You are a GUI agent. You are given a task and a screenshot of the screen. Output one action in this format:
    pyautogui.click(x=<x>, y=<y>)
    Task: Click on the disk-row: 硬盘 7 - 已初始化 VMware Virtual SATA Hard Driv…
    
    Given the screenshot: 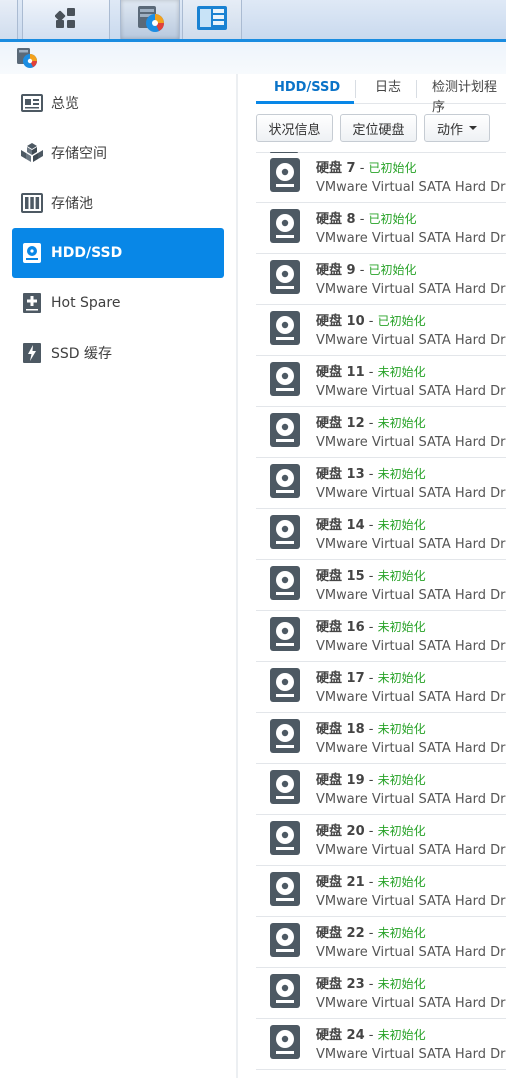 What is the action you would take?
    pyautogui.click(x=381, y=177)
    